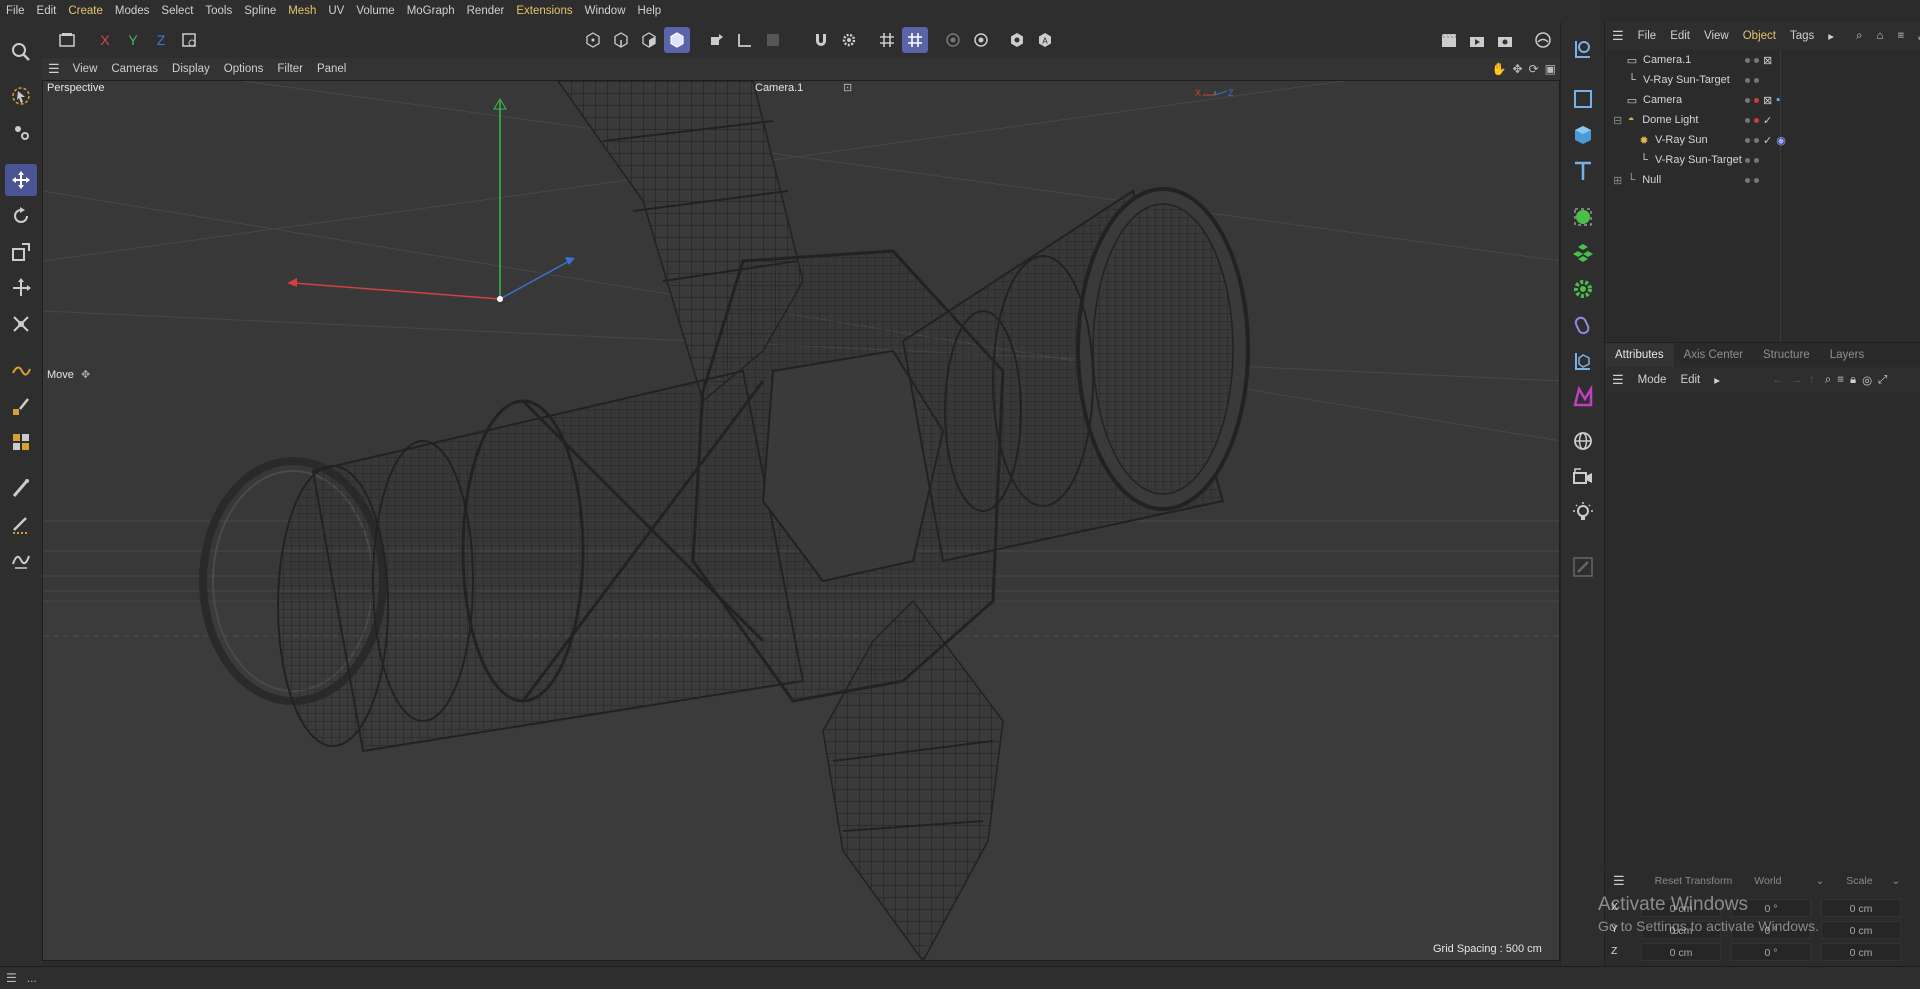 The image size is (1920, 989). What do you see at coordinates (1771, 952) in the screenshot?
I see `rotation-z-field: 0 °` at bounding box center [1771, 952].